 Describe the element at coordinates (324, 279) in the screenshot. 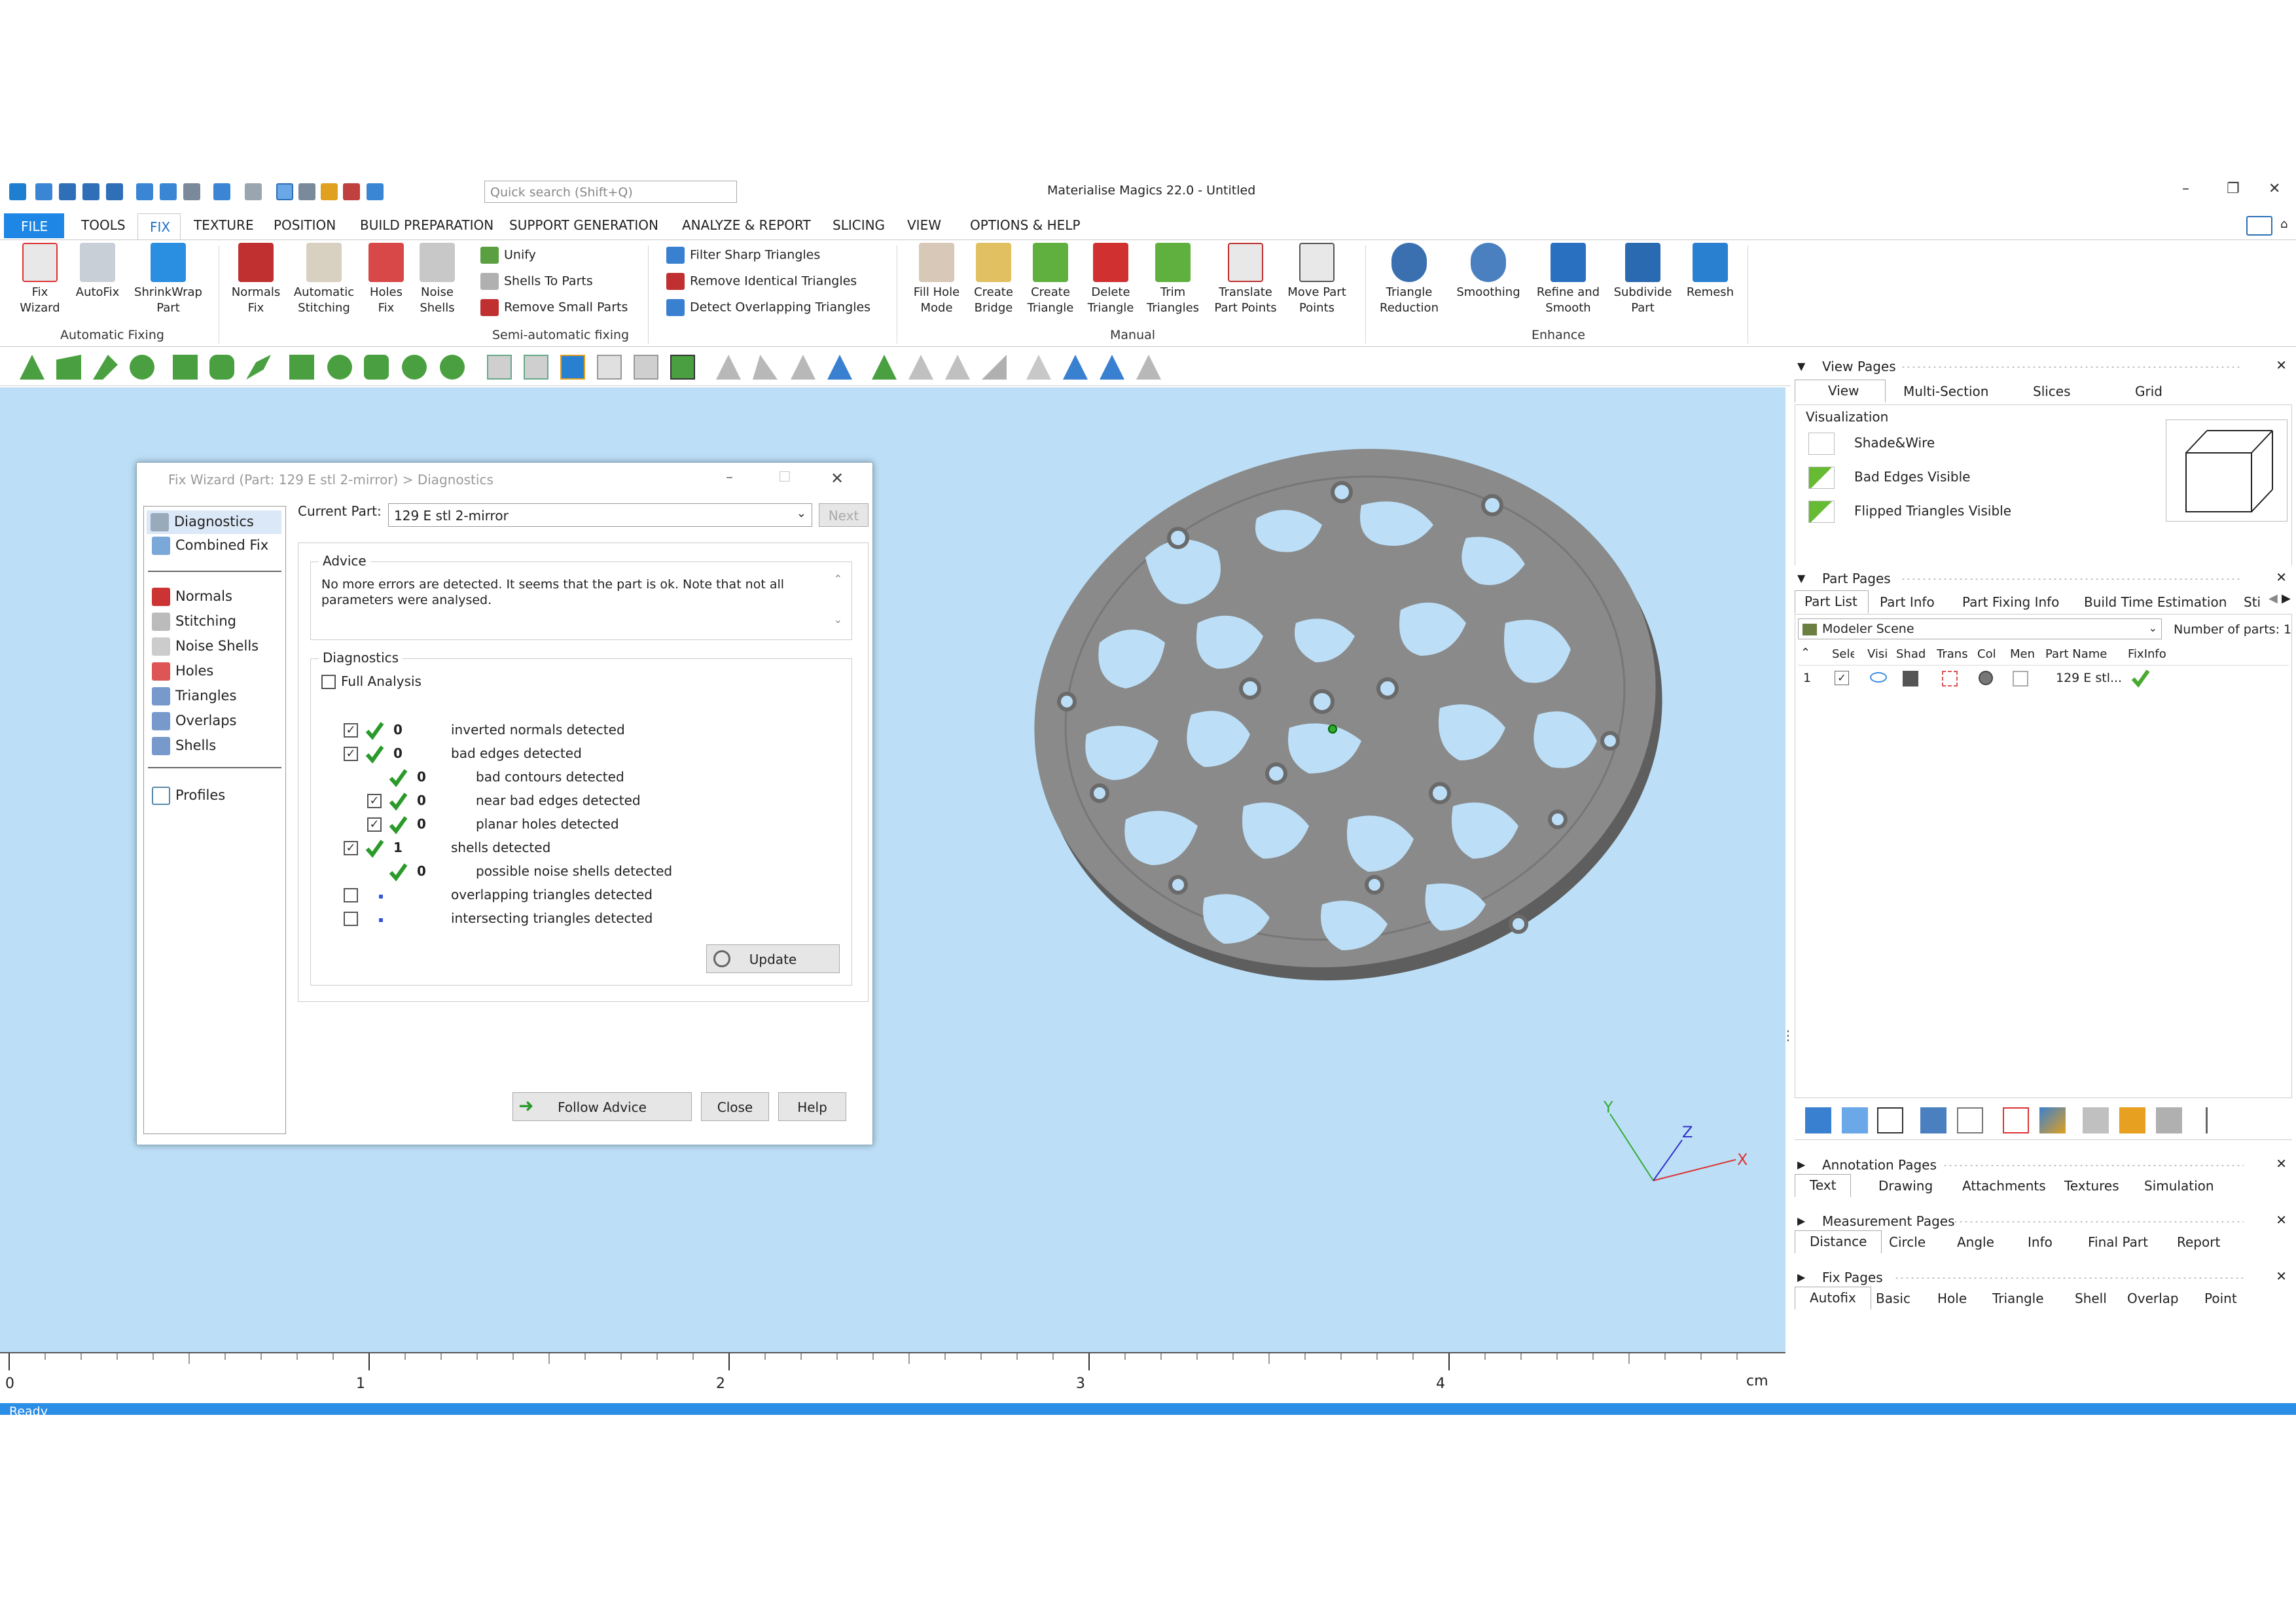

I see `automatic-stitching-button: Automatic Stitching` at that location.